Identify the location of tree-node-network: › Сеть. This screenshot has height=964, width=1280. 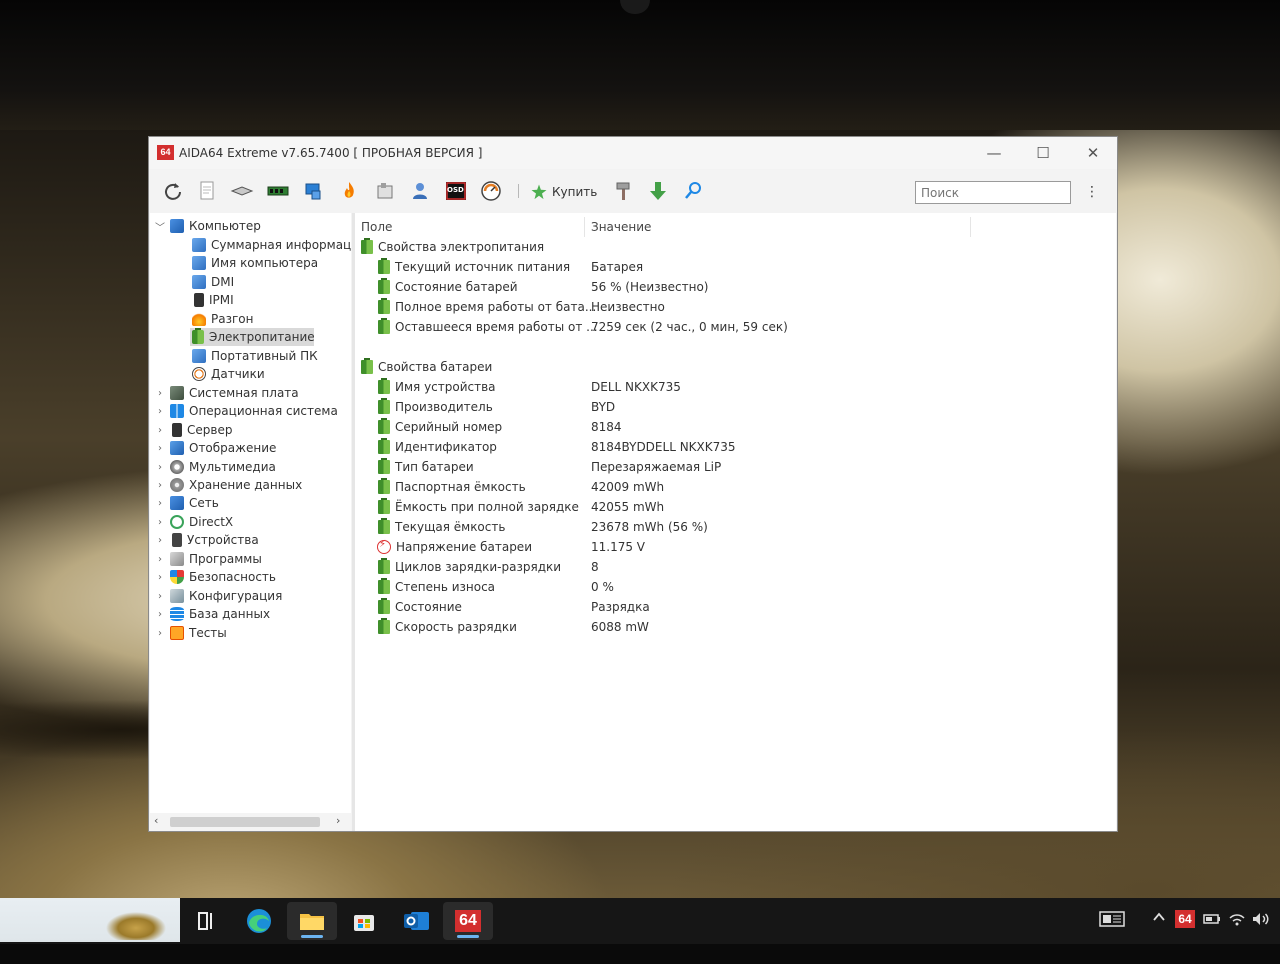
(186, 503).